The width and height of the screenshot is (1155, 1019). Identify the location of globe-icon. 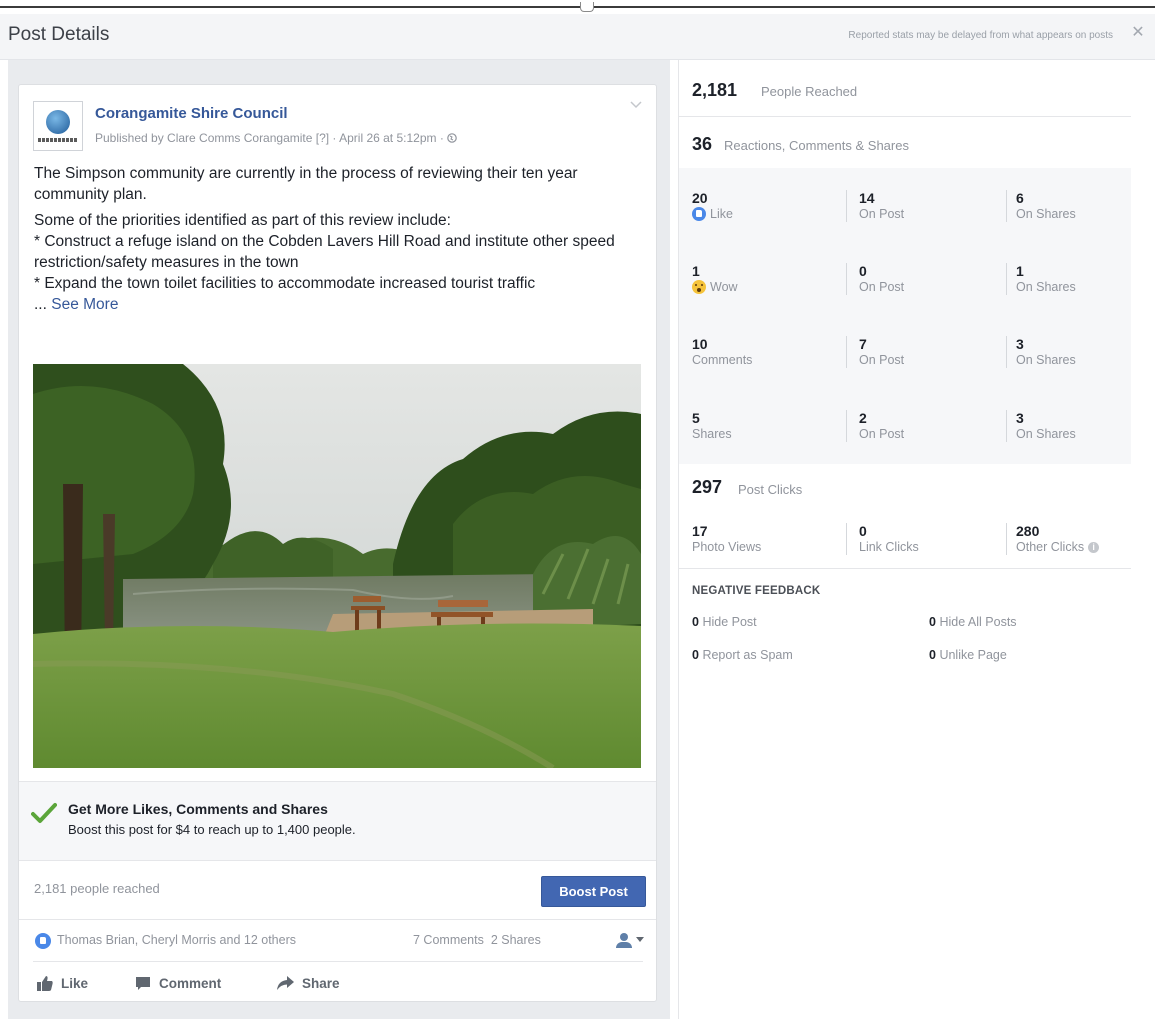
(452, 138).